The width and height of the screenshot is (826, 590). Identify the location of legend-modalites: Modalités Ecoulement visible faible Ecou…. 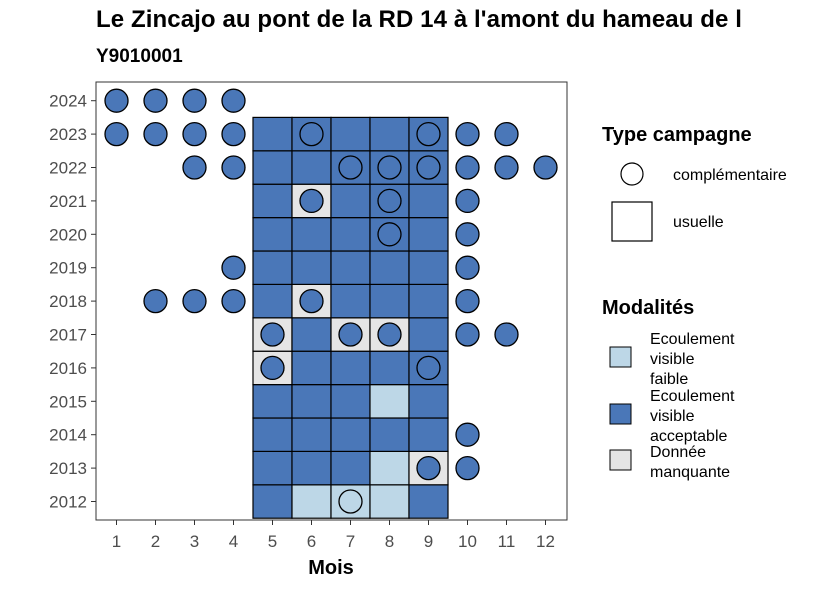
(670, 389).